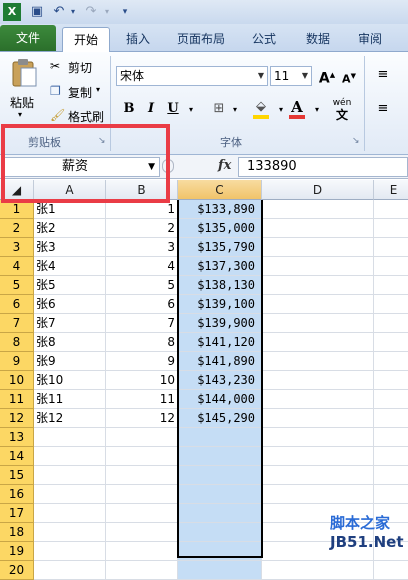 The width and height of the screenshot is (408, 580). Describe the element at coordinates (70, 304) in the screenshot. I see `cell-a: 张6` at that location.